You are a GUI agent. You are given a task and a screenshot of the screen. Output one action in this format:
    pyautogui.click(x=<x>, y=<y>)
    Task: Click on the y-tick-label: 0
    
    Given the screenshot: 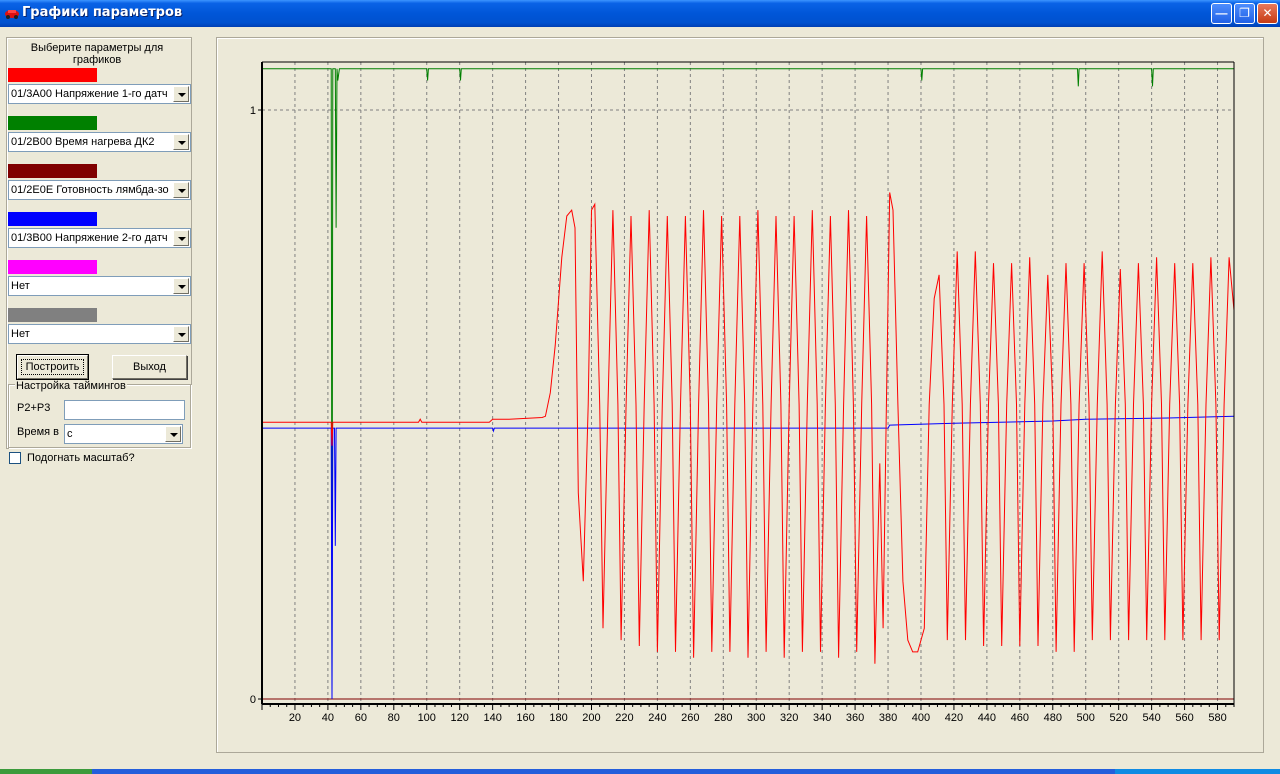 What is the action you would take?
    pyautogui.click(x=253, y=700)
    